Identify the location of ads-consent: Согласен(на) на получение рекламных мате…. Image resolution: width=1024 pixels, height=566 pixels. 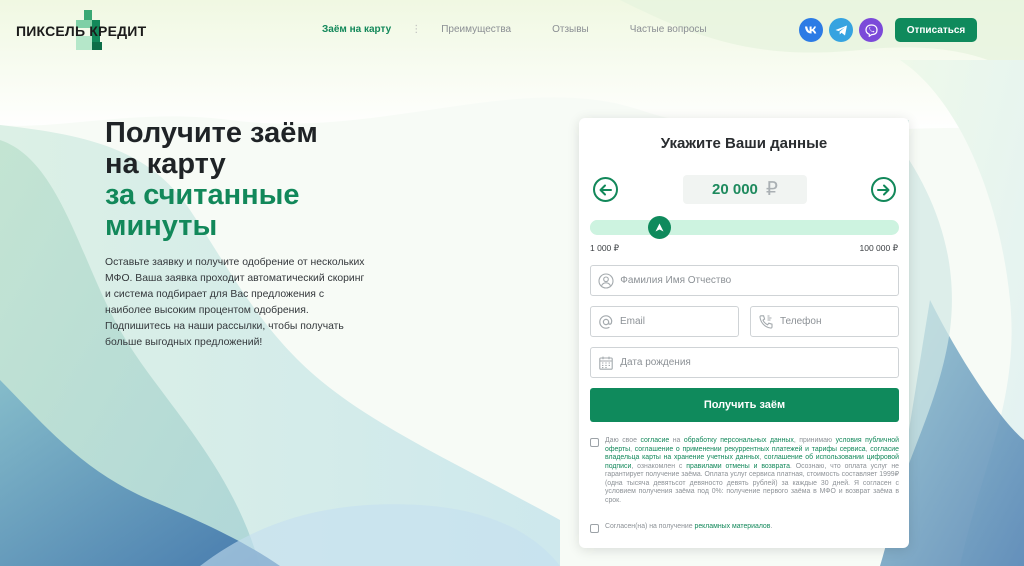
(744, 528).